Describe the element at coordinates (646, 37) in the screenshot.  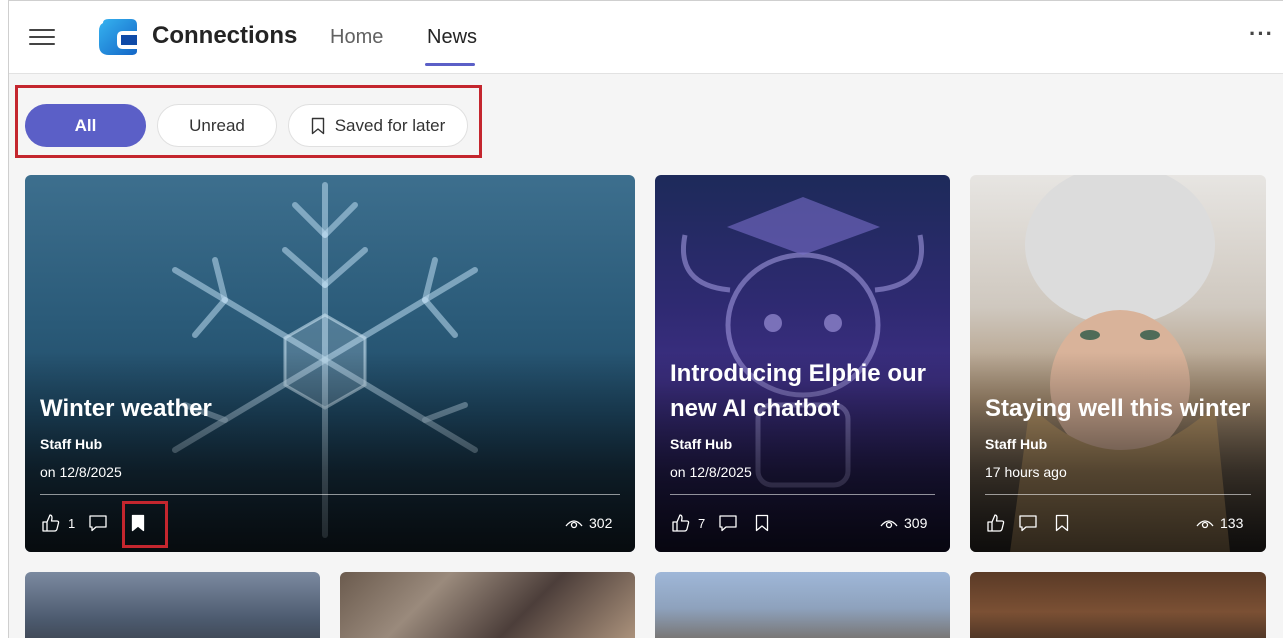
I see `top-bar: Connections Home News ···` at that location.